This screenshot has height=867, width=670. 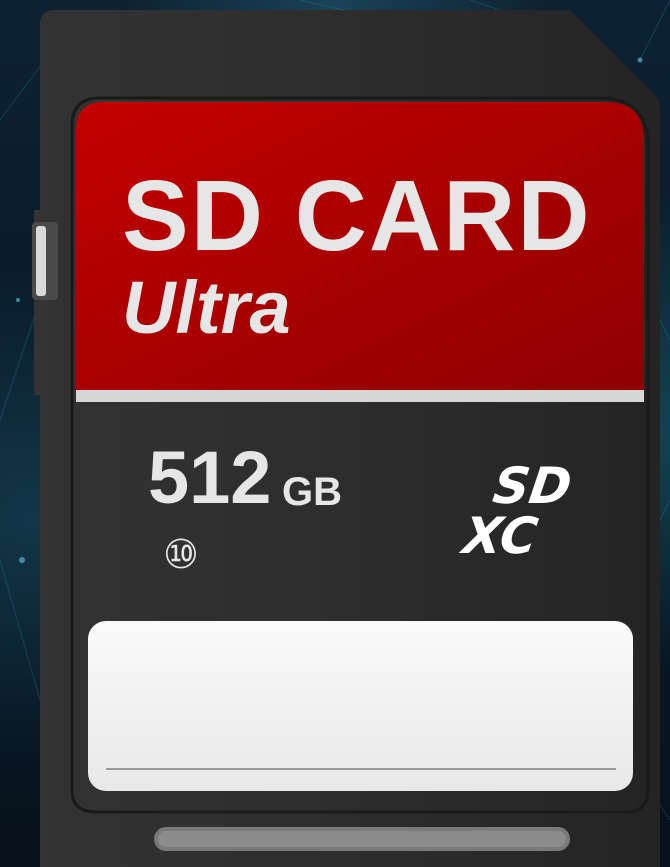 What do you see at coordinates (357, 216) in the screenshot?
I see `brand-title: SD CARD` at bounding box center [357, 216].